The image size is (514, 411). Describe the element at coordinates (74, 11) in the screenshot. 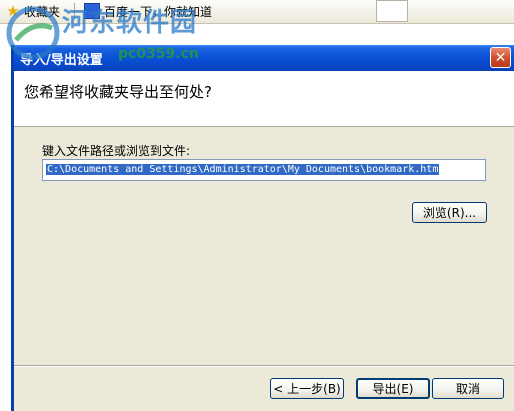

I see `separator` at that location.